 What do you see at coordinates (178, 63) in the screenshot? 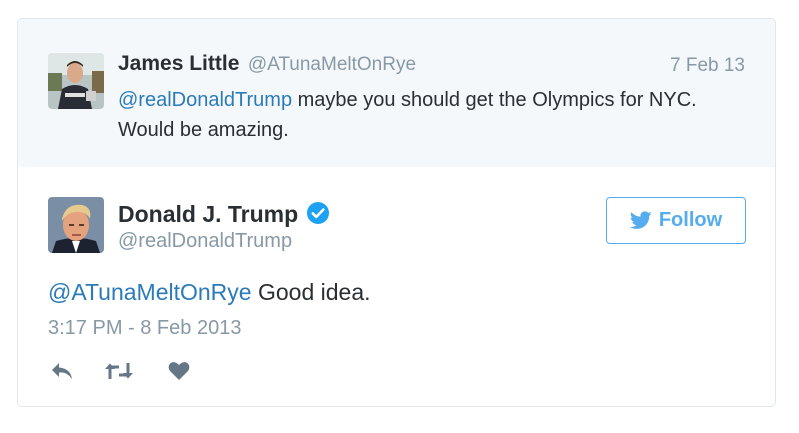
I see `parent-author-name: James Little` at bounding box center [178, 63].